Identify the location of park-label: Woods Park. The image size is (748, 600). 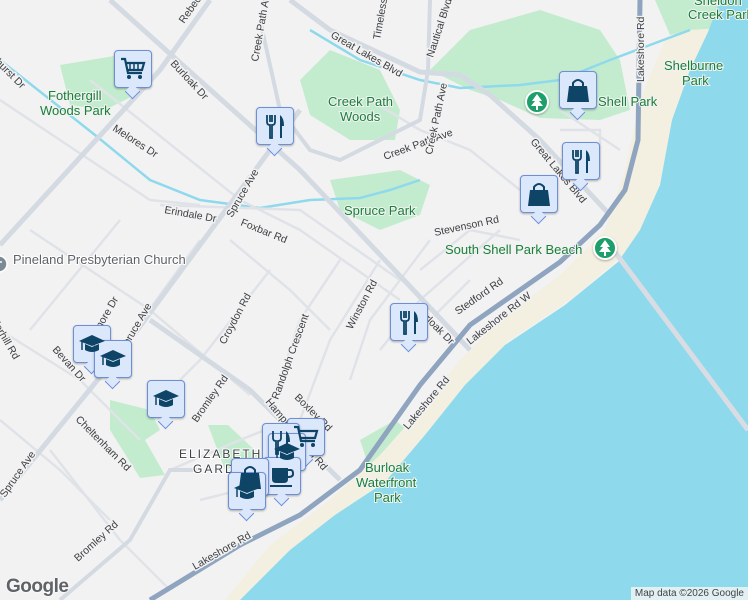
(75, 110).